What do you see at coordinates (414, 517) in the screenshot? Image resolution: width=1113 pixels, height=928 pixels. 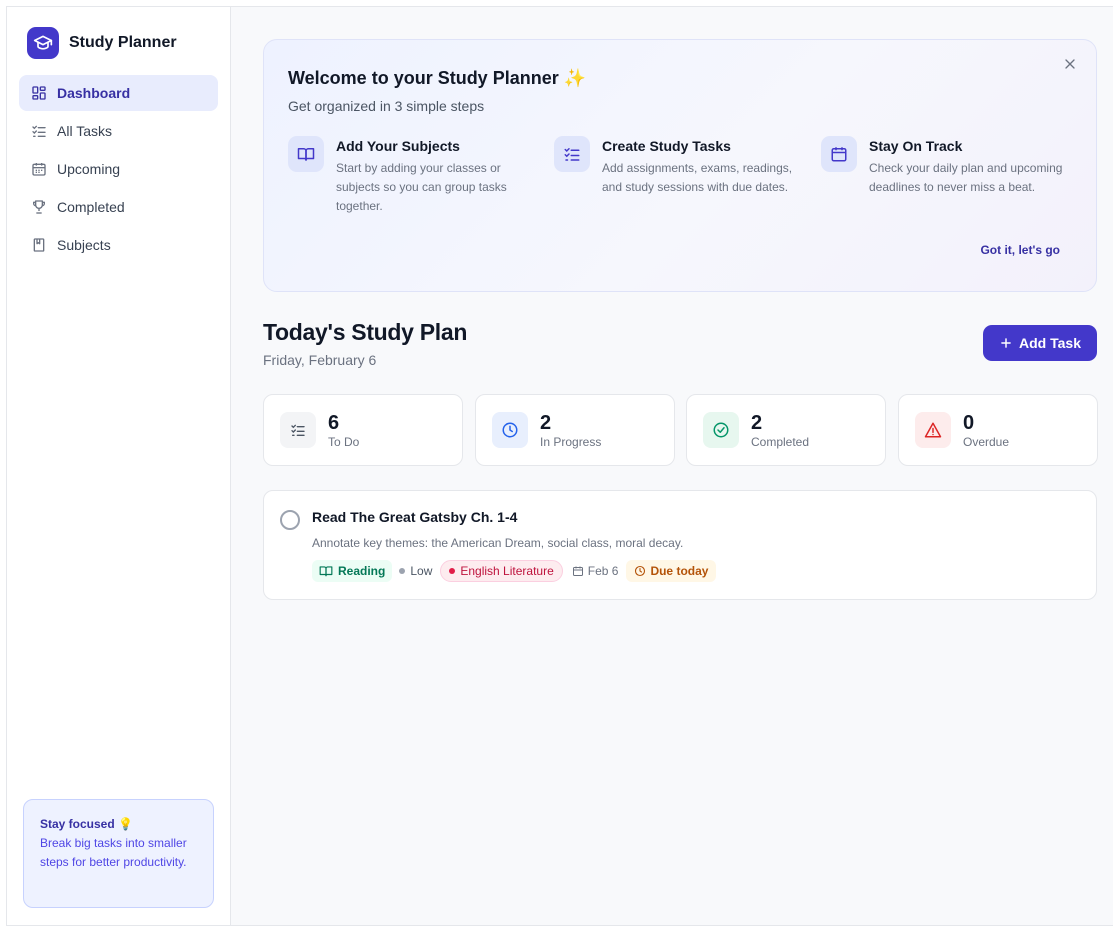 I see `task-title: Read The Great Gatsby Ch. 1-4` at bounding box center [414, 517].